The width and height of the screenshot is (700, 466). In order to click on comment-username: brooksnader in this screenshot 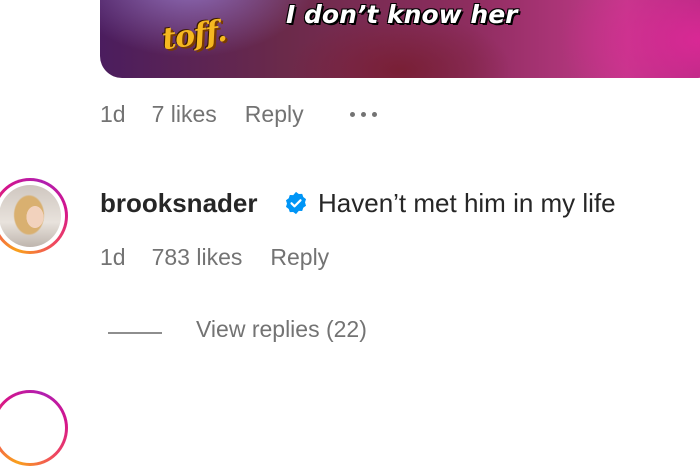, I will do `click(179, 203)`.